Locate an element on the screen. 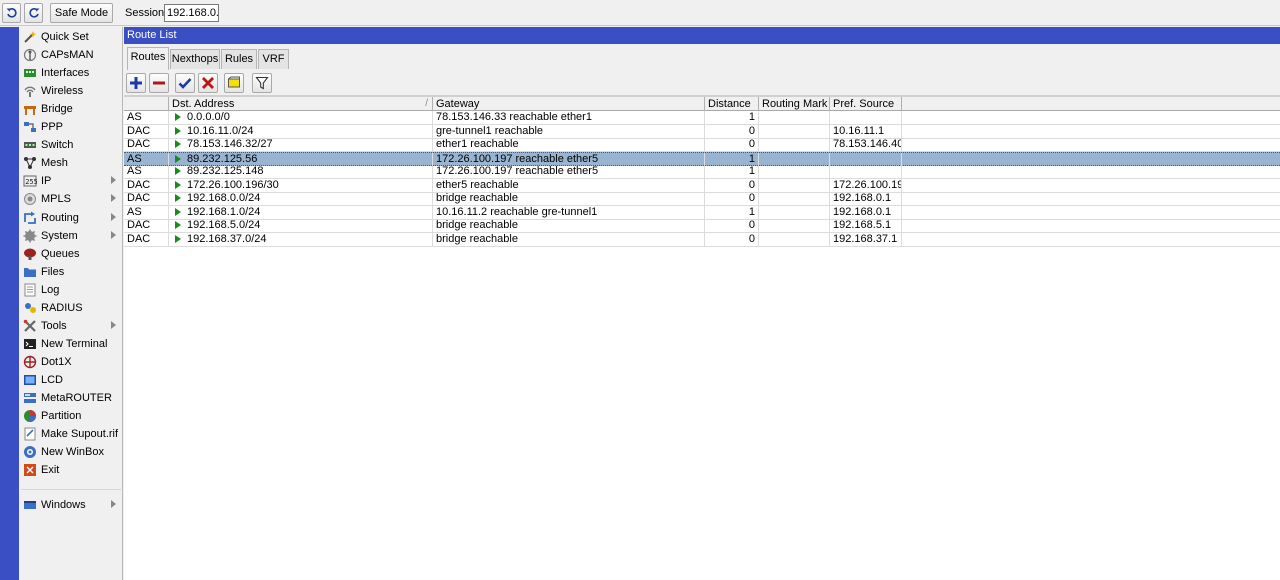  cell-flags: AS is located at coordinates (146, 171).